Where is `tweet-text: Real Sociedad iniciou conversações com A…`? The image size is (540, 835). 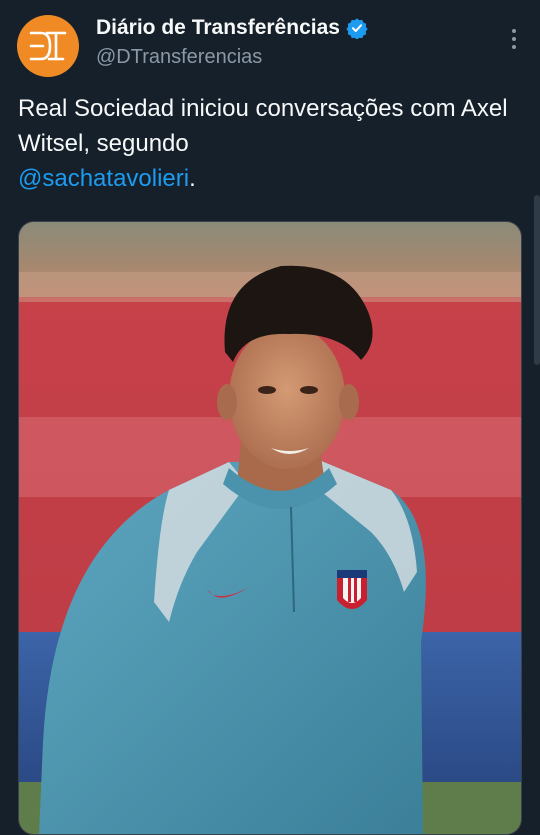
tweet-text: Real Sociedad iniciou conversações com A… is located at coordinates (268, 143).